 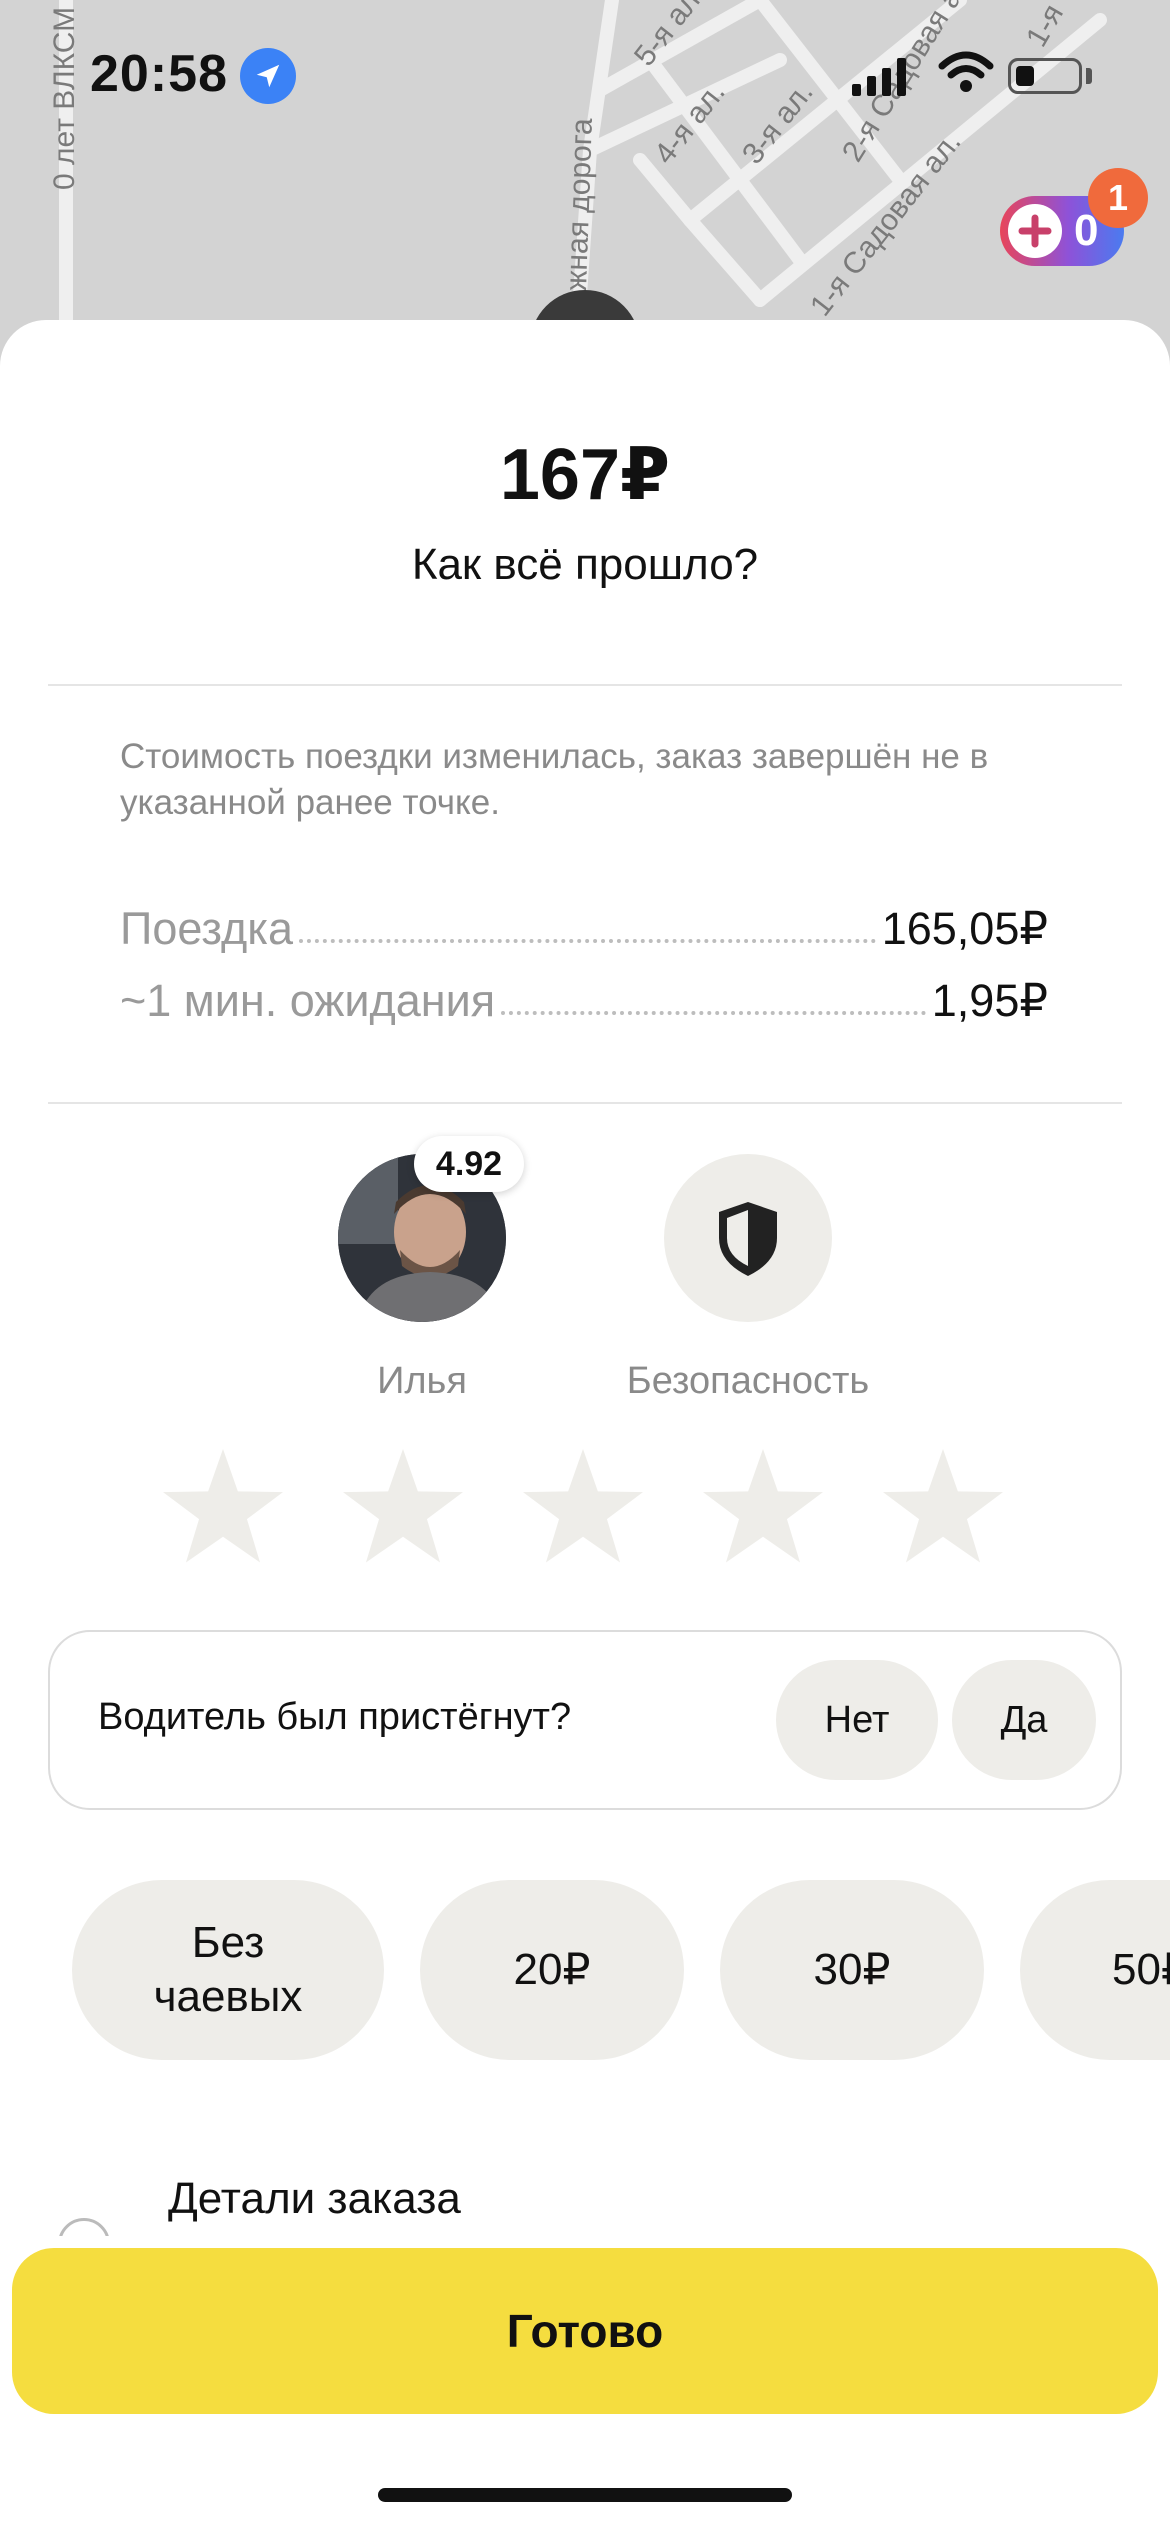 What do you see at coordinates (1089, 76) in the screenshot?
I see `battery-cap` at bounding box center [1089, 76].